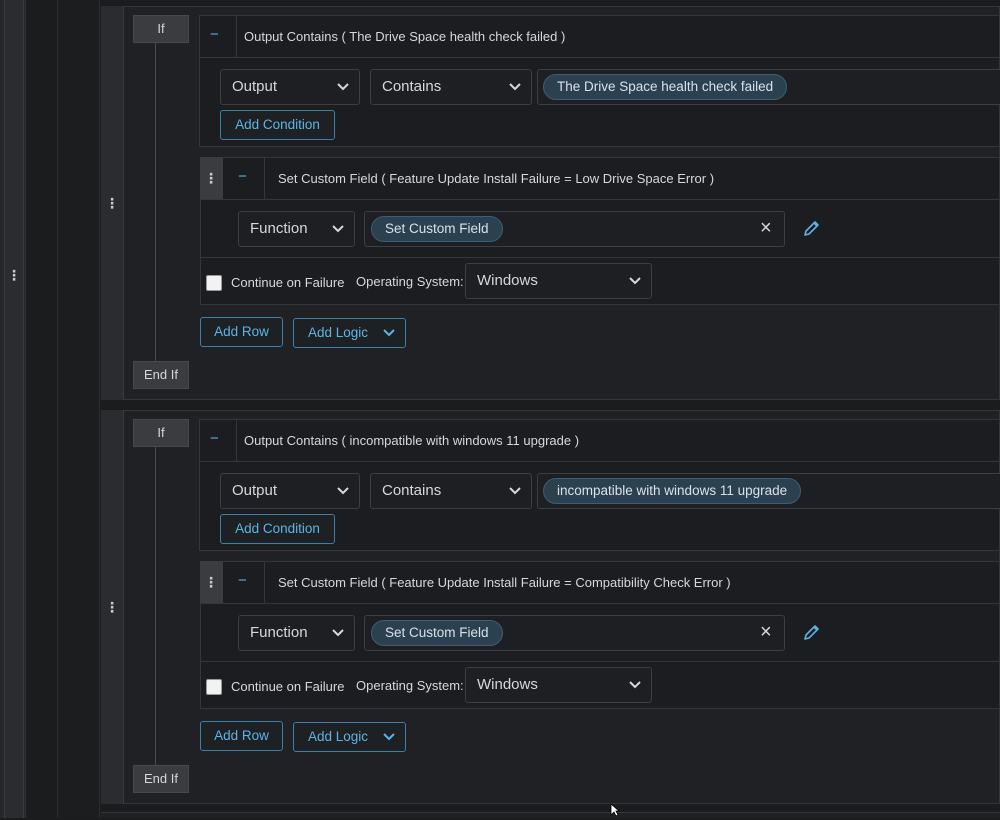 Image resolution: width=1000 pixels, height=820 pixels. What do you see at coordinates (665, 87) in the screenshot?
I see `condition-value-chip: The Drive Space health check failed` at bounding box center [665, 87].